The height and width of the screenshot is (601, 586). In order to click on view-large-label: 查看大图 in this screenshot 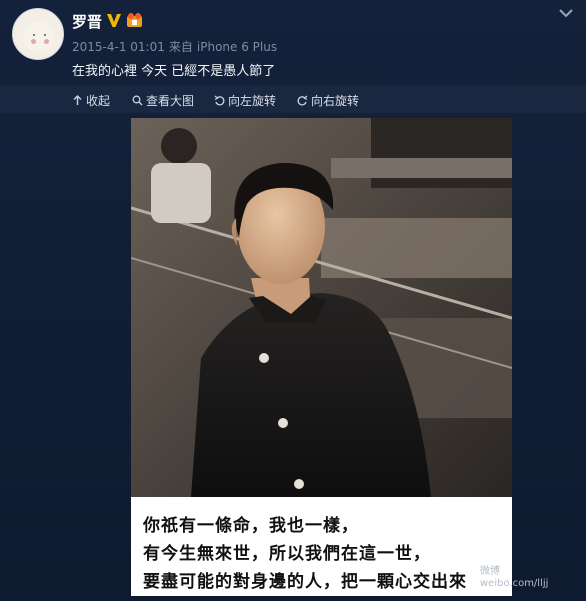, I will do `click(170, 101)`.